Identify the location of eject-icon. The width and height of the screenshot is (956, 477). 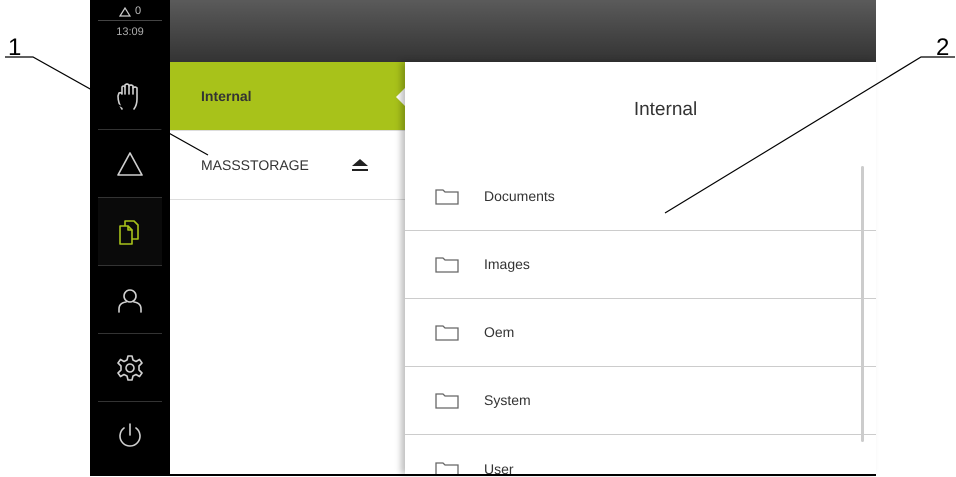
(360, 165).